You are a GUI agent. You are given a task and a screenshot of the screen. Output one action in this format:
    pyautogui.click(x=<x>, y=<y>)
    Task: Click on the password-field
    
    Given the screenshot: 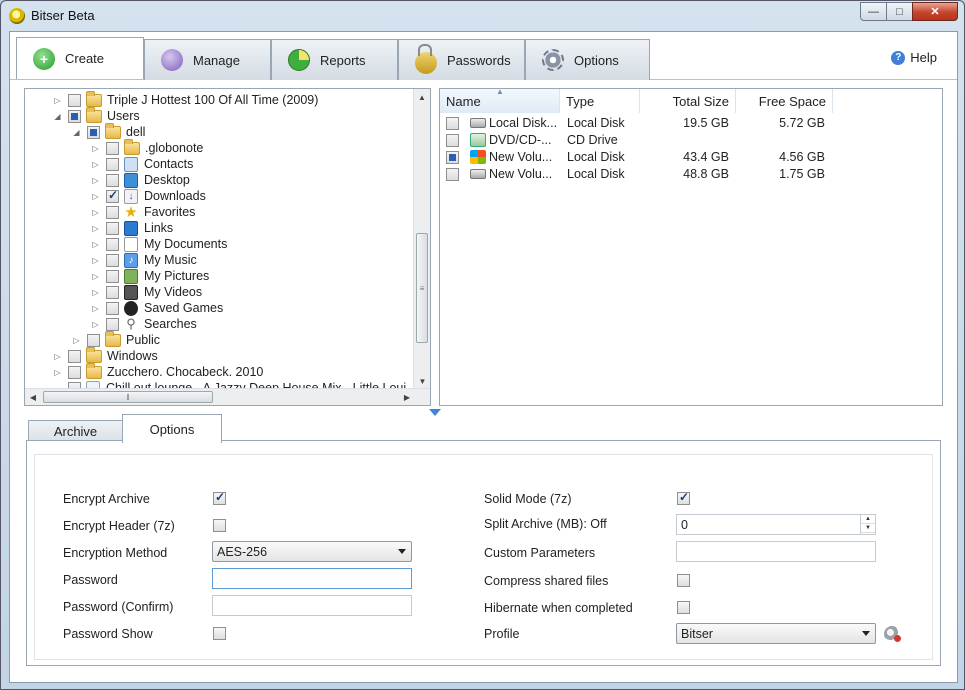 What is the action you would take?
    pyautogui.click(x=312, y=578)
    